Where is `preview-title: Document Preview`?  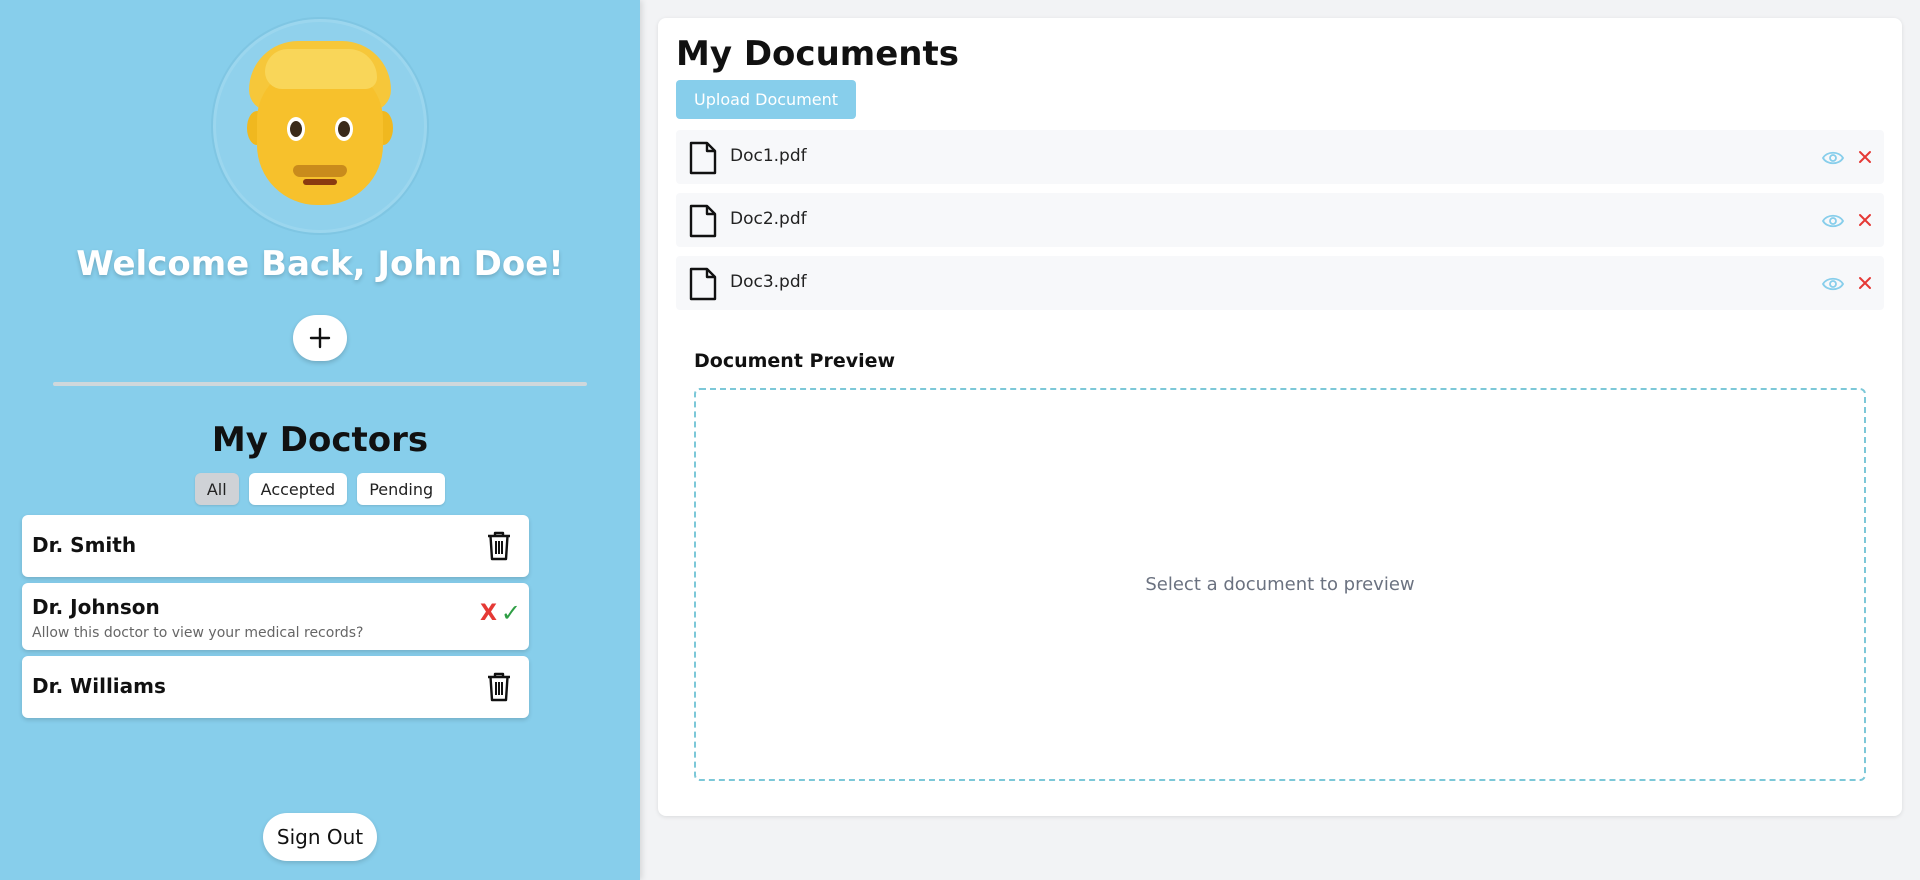
preview-title: Document Preview is located at coordinates (795, 361).